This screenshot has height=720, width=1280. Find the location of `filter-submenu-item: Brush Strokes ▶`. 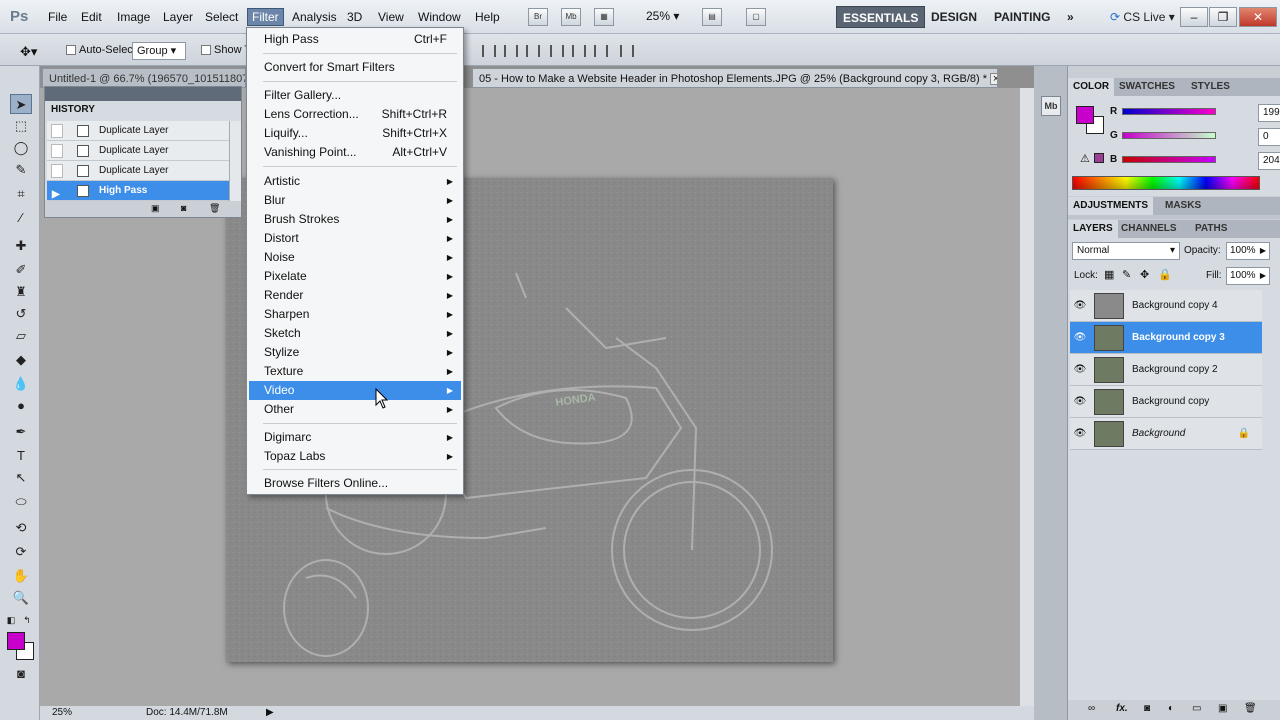

filter-submenu-item: Brush Strokes ▶ is located at coordinates (355, 219).